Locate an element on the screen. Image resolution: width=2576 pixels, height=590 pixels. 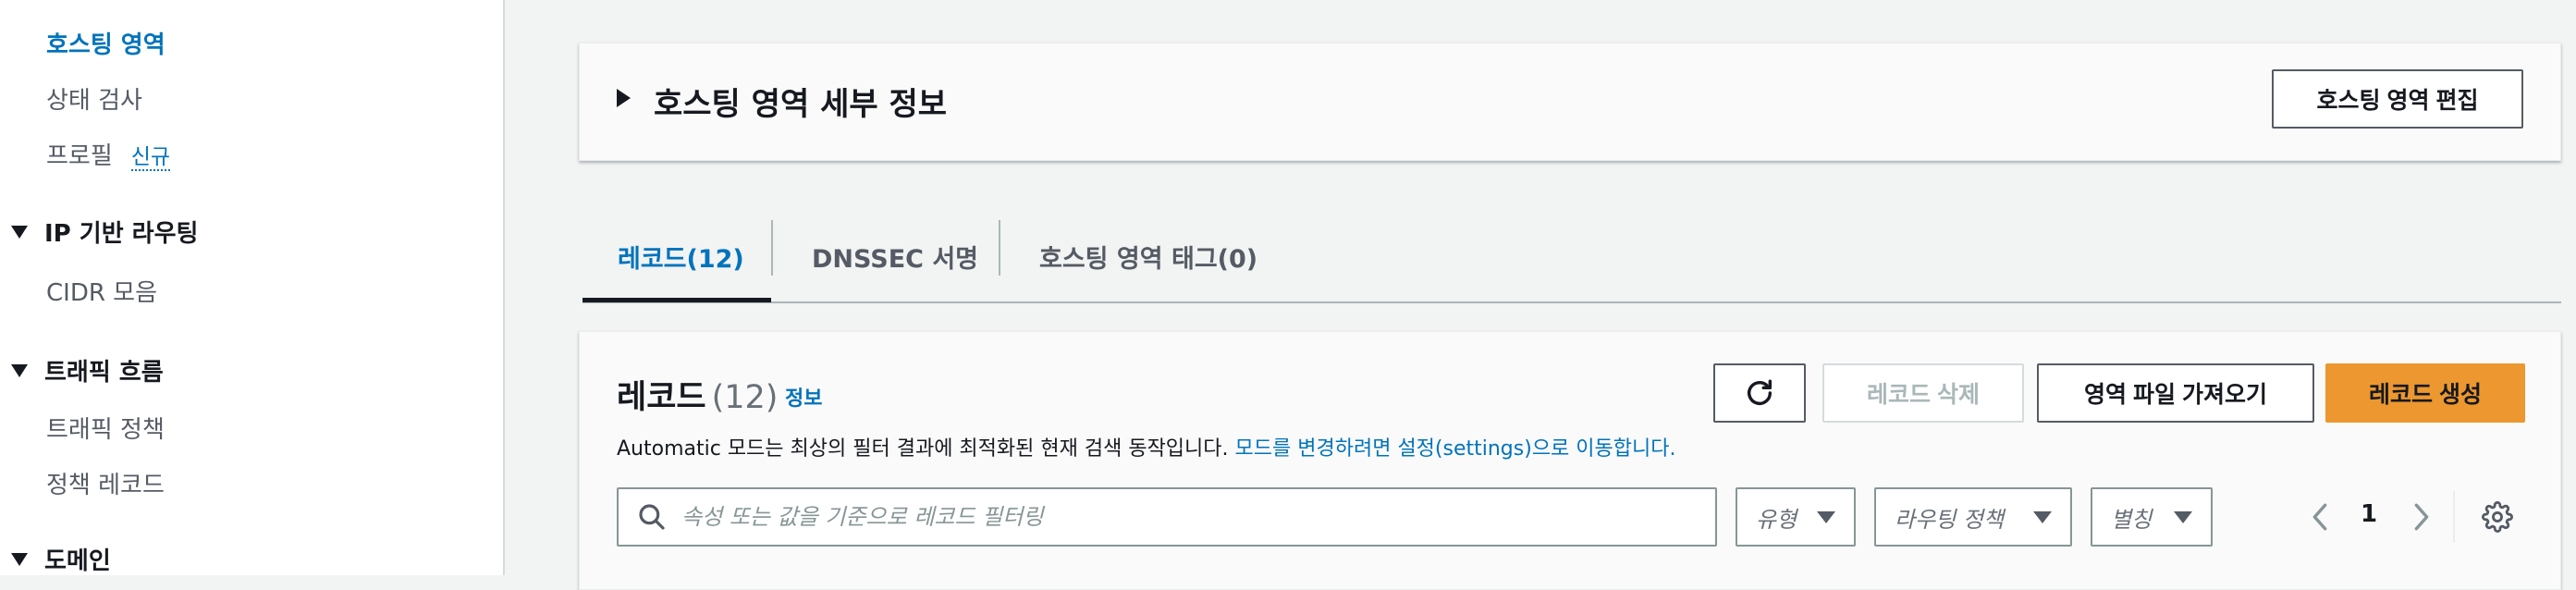
sidebar-item-label: 프로필 is located at coordinates (79, 156).